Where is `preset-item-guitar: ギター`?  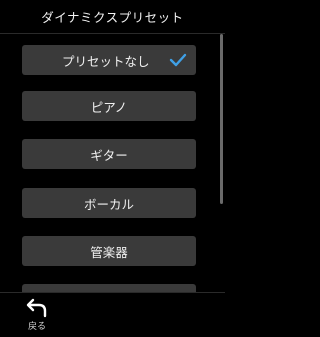 preset-item-guitar: ギター is located at coordinates (109, 154).